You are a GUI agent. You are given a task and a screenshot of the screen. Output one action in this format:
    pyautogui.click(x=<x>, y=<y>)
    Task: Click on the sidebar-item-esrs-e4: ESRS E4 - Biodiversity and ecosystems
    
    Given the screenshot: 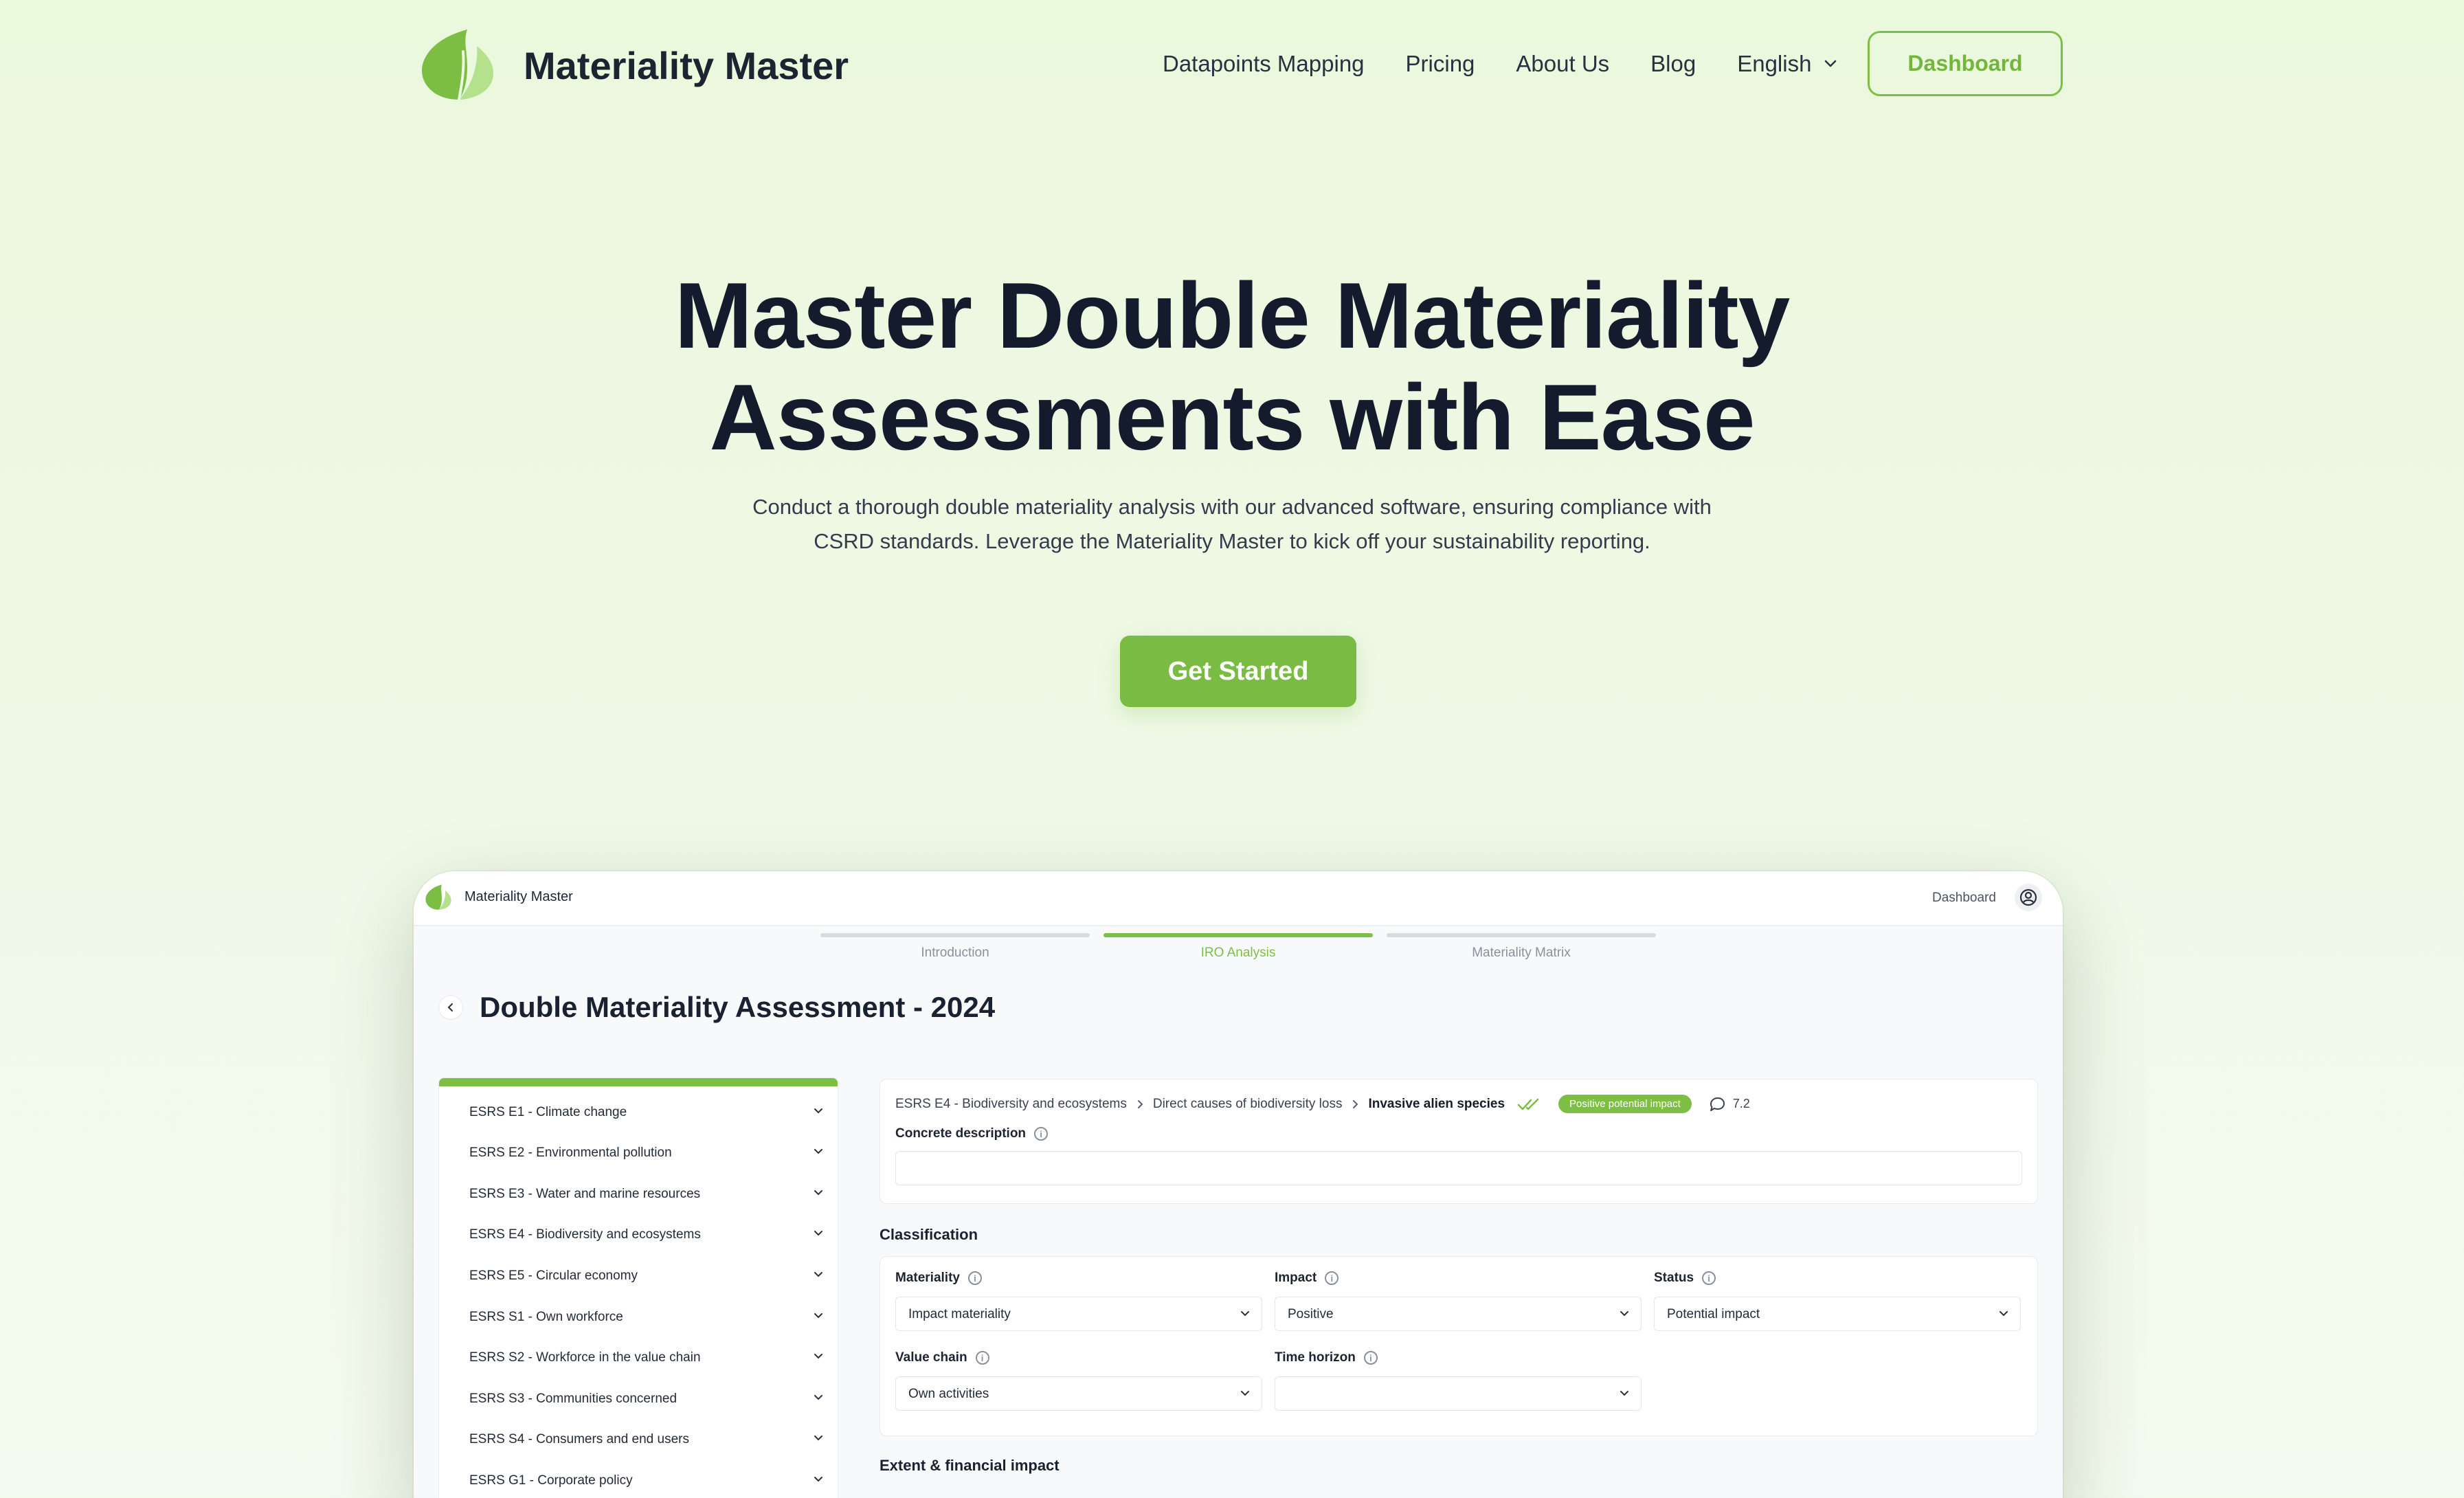 What is the action you would take?
    pyautogui.click(x=638, y=1234)
    